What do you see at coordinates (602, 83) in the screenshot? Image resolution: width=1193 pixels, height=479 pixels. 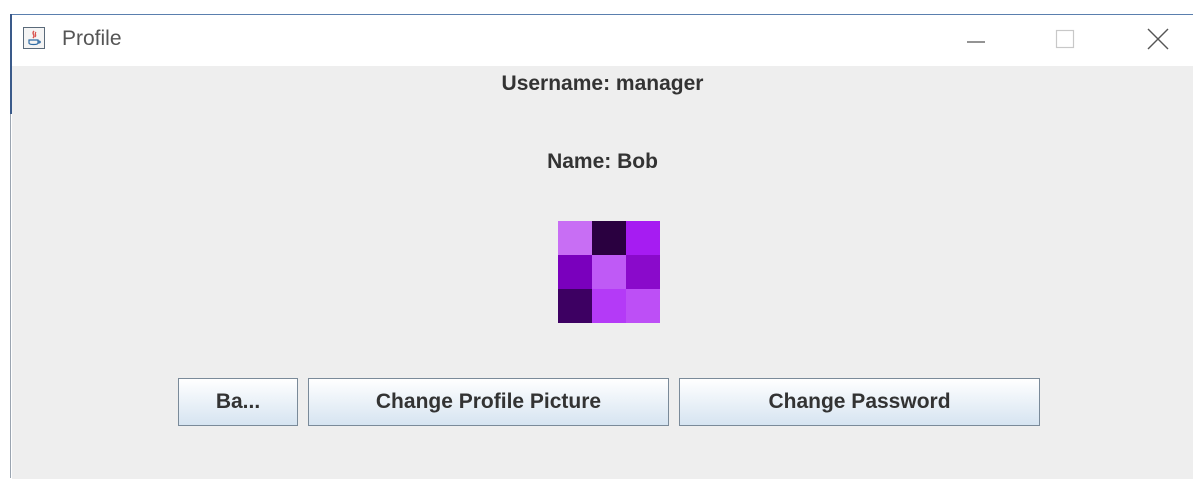 I see `username-label: Username: manager` at bounding box center [602, 83].